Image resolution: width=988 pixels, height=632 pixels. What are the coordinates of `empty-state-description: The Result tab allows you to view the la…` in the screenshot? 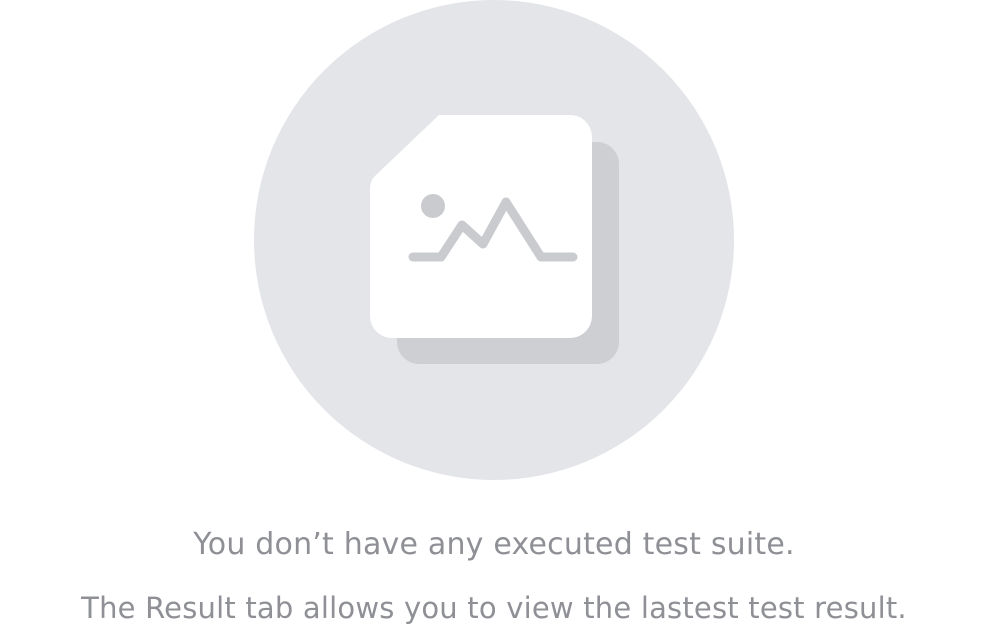 It's located at (494, 608).